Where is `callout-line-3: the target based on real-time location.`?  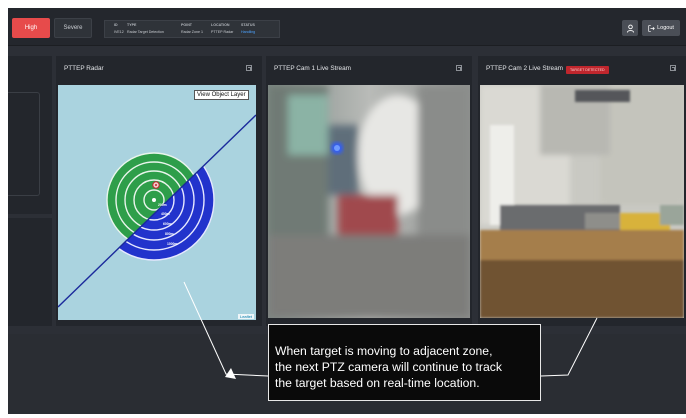 callout-line-3: the target based on real-time location. is located at coordinates (377, 383).